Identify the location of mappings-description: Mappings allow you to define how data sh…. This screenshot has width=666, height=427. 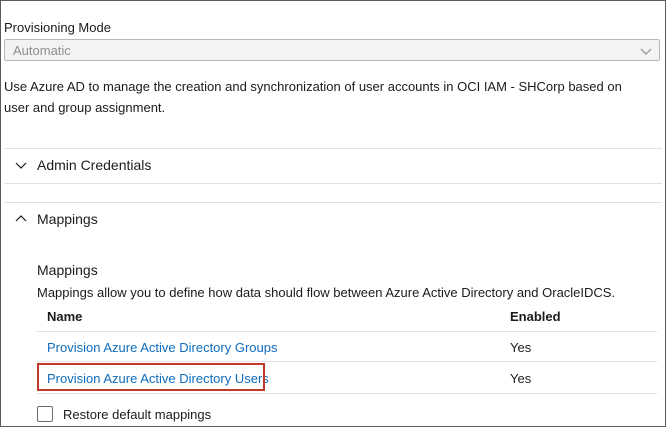
(326, 292).